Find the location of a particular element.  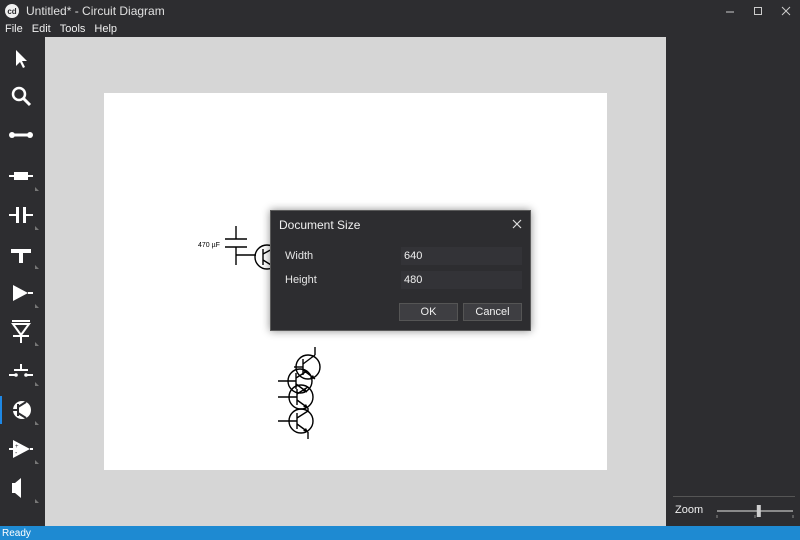

push-switch-icon is located at coordinates (21, 370).